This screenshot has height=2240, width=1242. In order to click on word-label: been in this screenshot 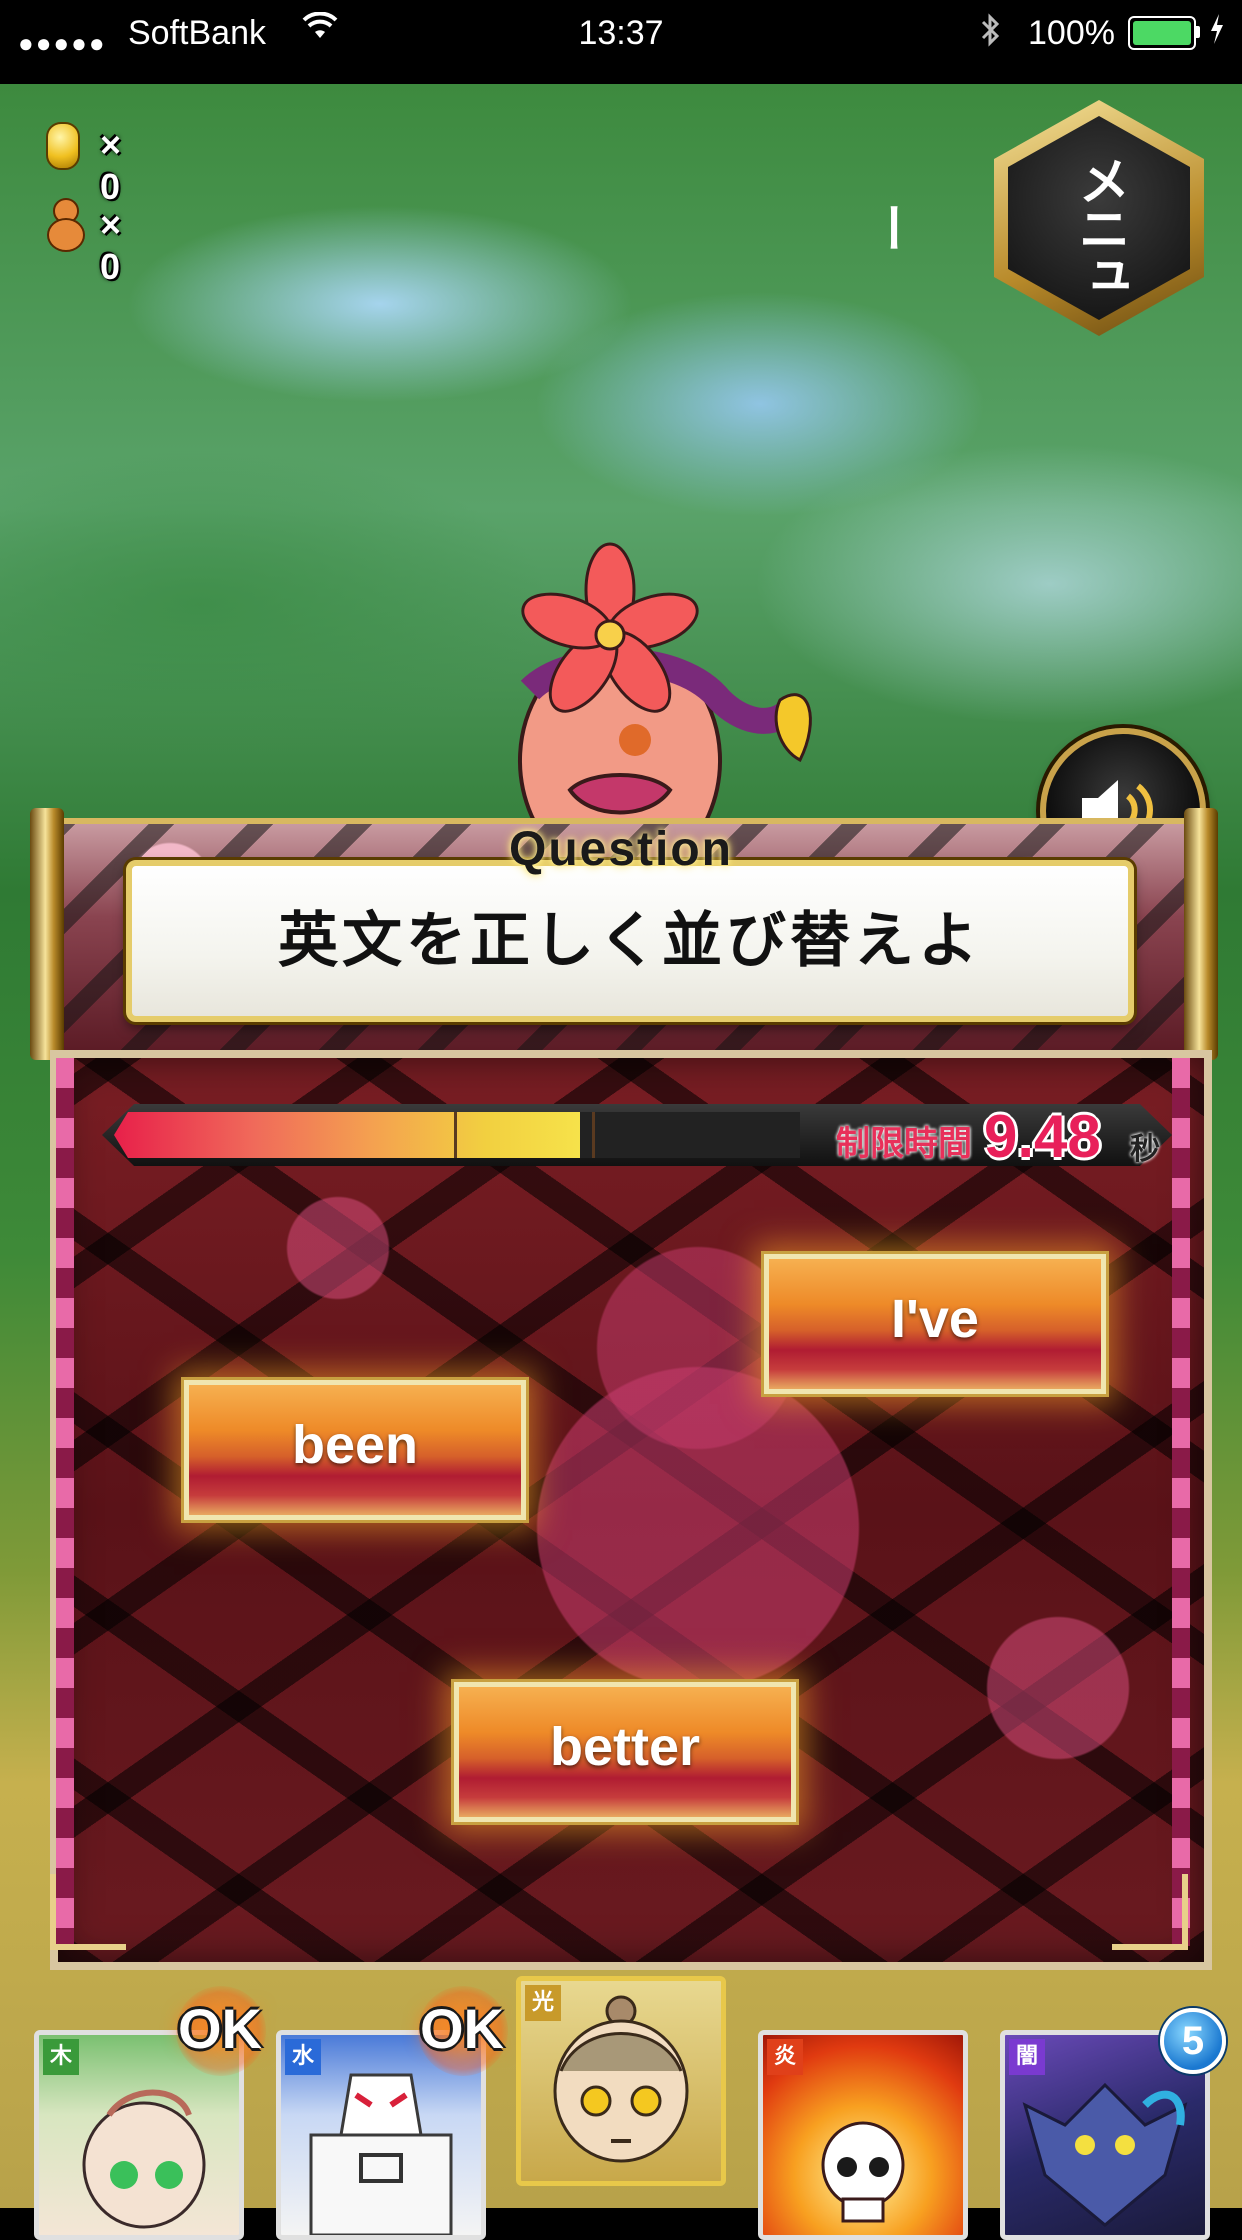, I will do `click(355, 1445)`.